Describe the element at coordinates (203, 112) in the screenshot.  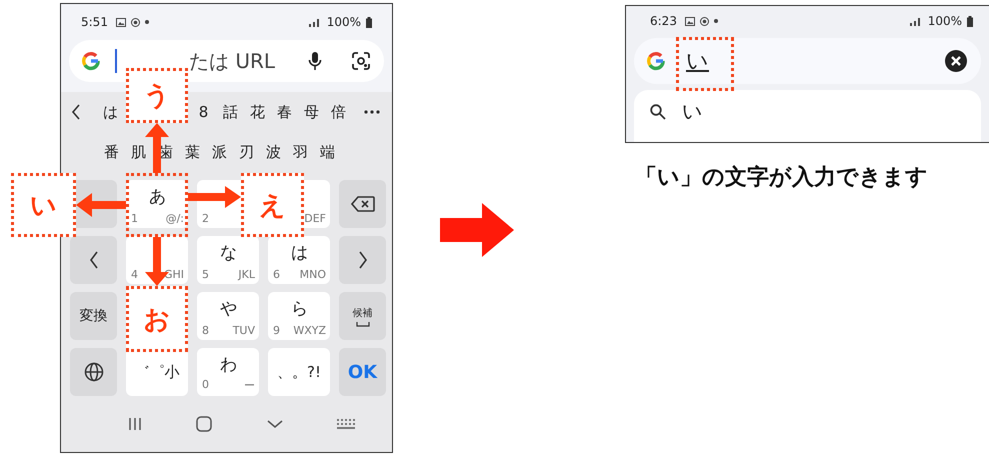
I see `candidate-word: 8` at that location.